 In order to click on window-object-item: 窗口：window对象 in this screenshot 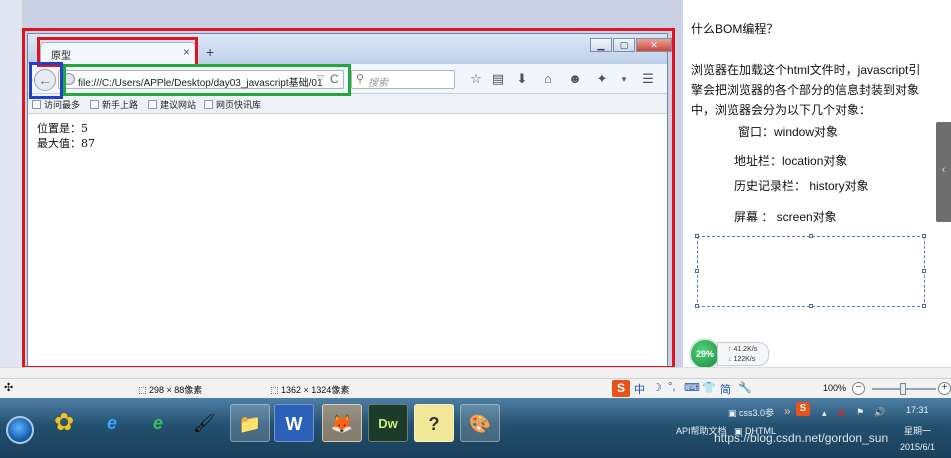, I will do `click(788, 132)`.